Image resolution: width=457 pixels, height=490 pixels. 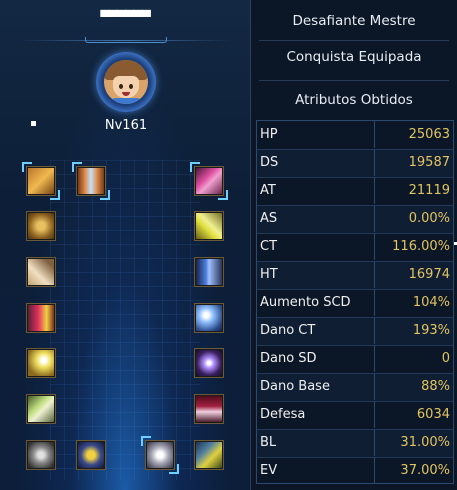 I want to click on stat-label: DS, so click(x=316, y=162).